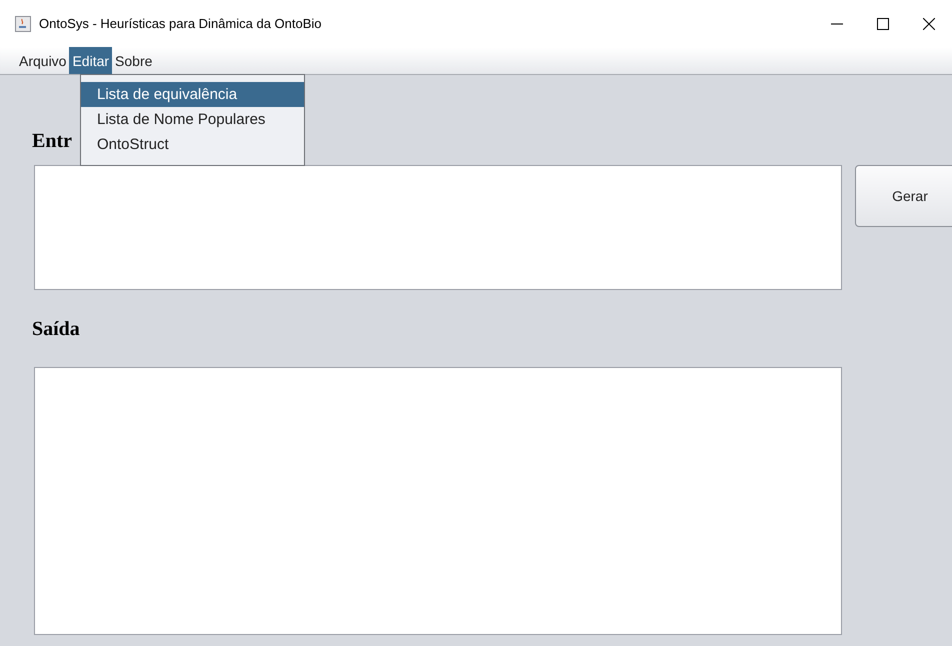  I want to click on generate-button: Gerar, so click(903, 196).